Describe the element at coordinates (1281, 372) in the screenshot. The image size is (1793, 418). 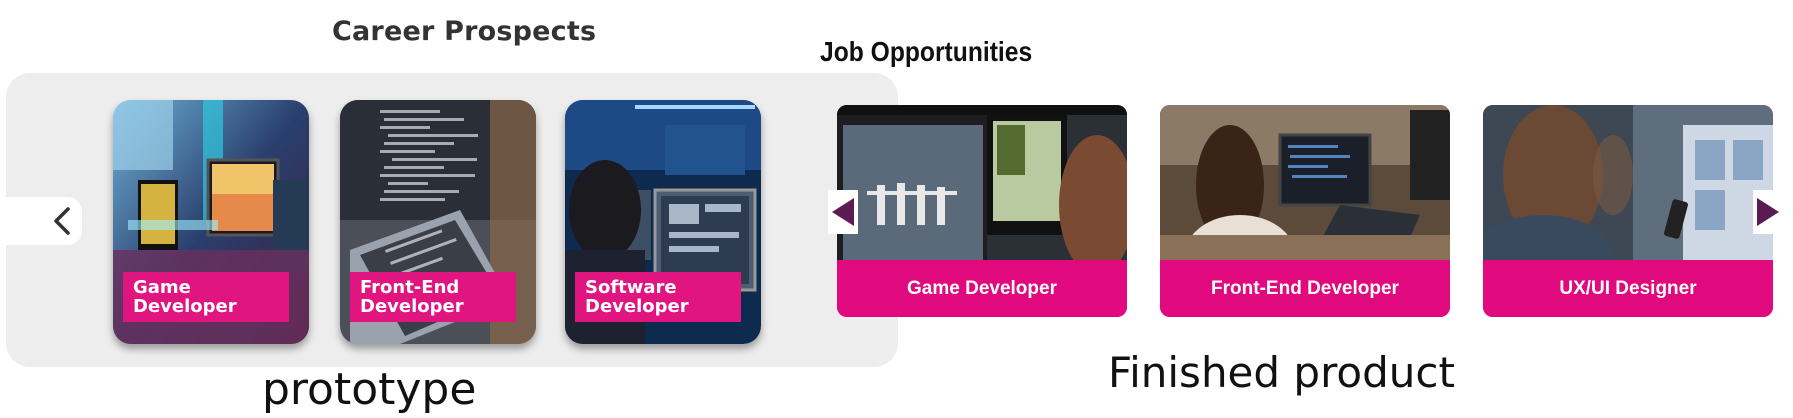
I see `finished-caption: Finished product` at that location.